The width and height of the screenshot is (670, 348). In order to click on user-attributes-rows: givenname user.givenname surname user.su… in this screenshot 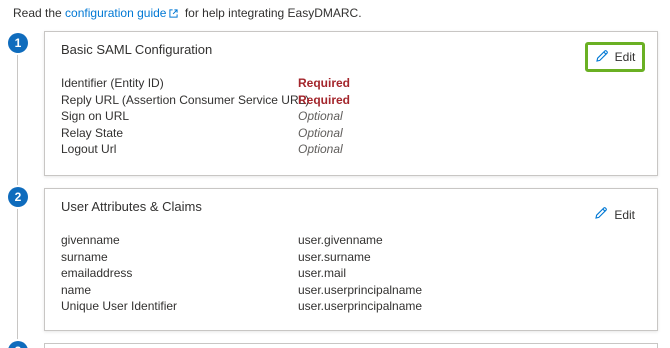, I will do `click(241, 273)`.